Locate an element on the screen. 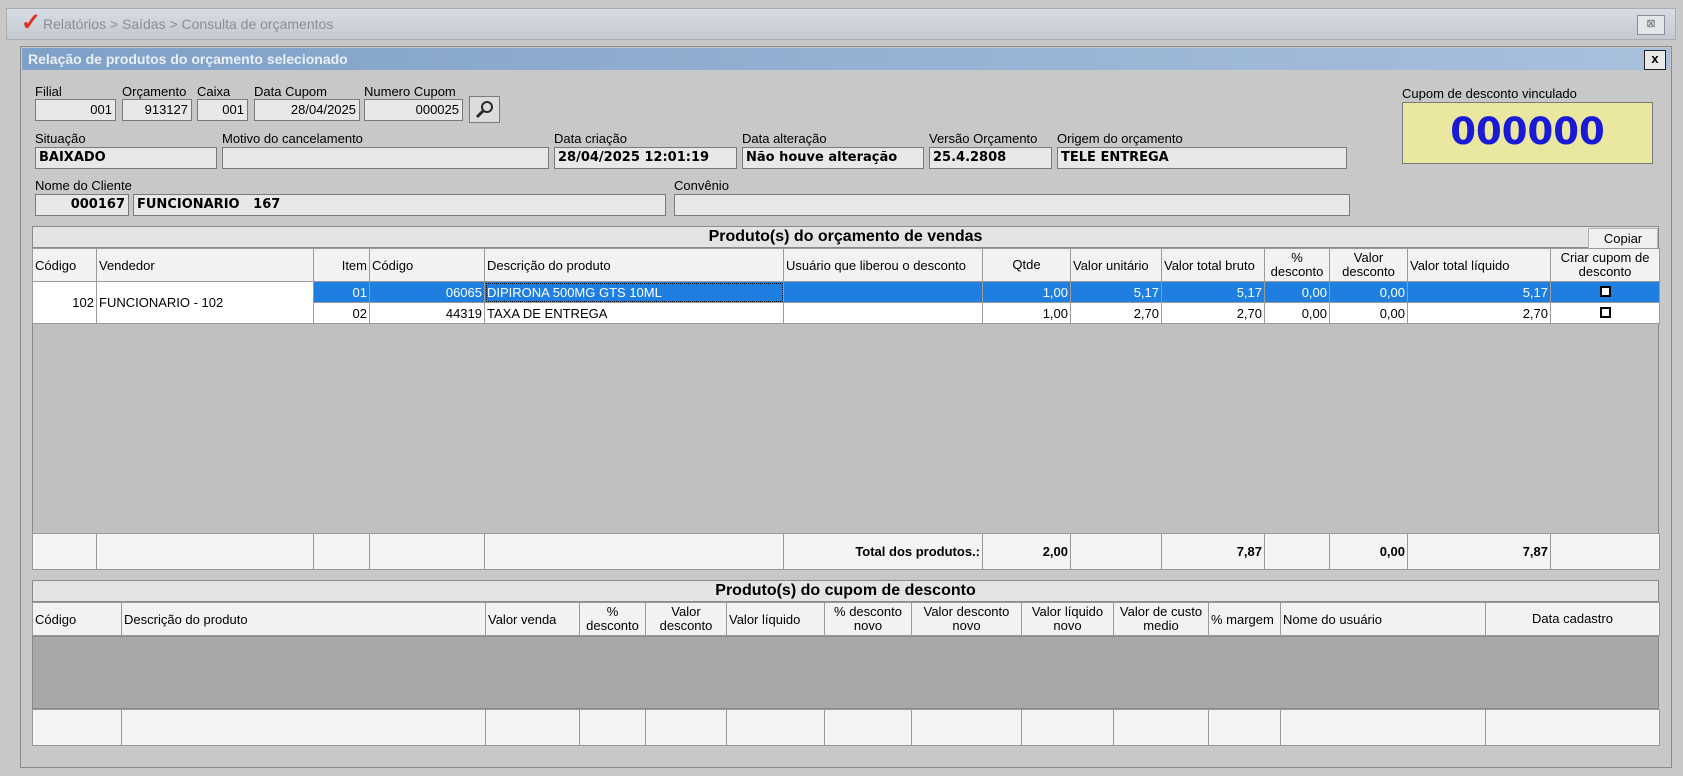  search-button is located at coordinates (484, 109).